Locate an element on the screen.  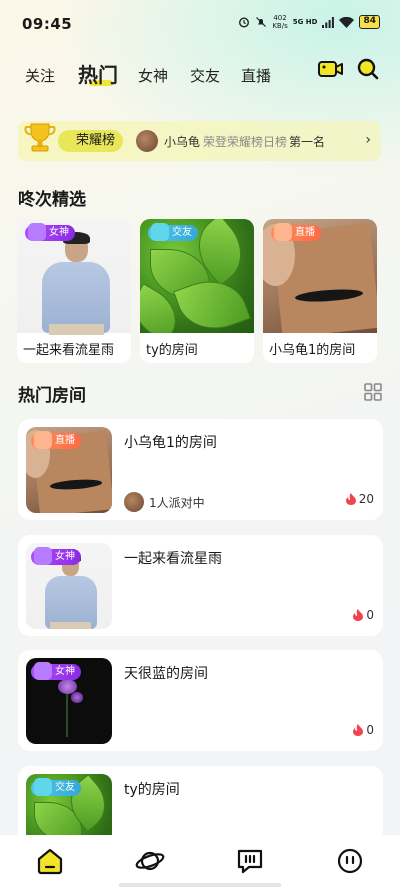
room-title: 天很蓝的房间 is located at coordinates (166, 674).